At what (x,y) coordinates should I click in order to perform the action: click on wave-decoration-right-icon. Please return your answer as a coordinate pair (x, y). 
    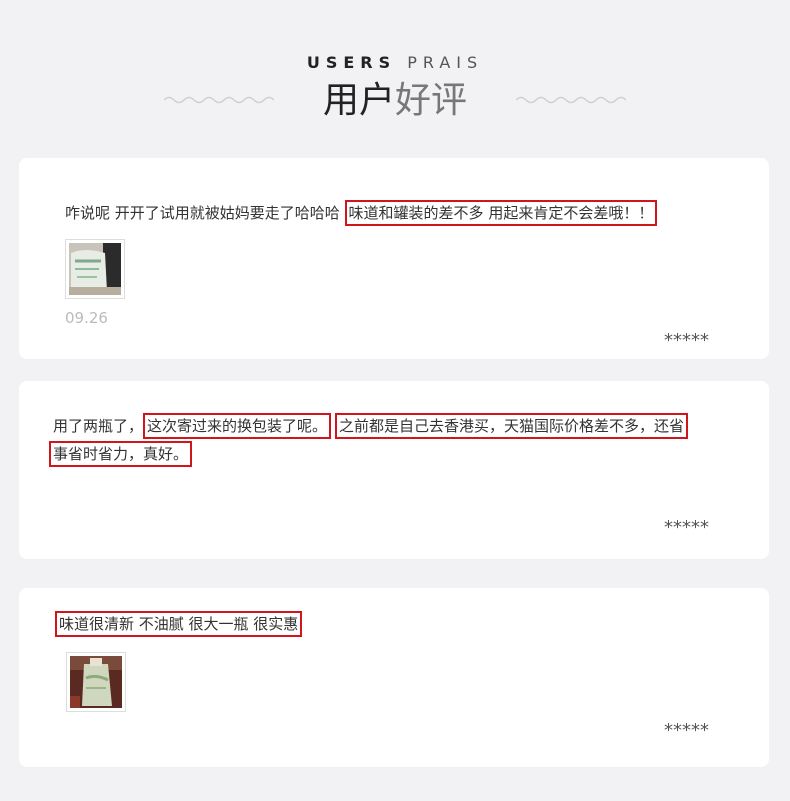
    Looking at the image, I should click on (571, 100).